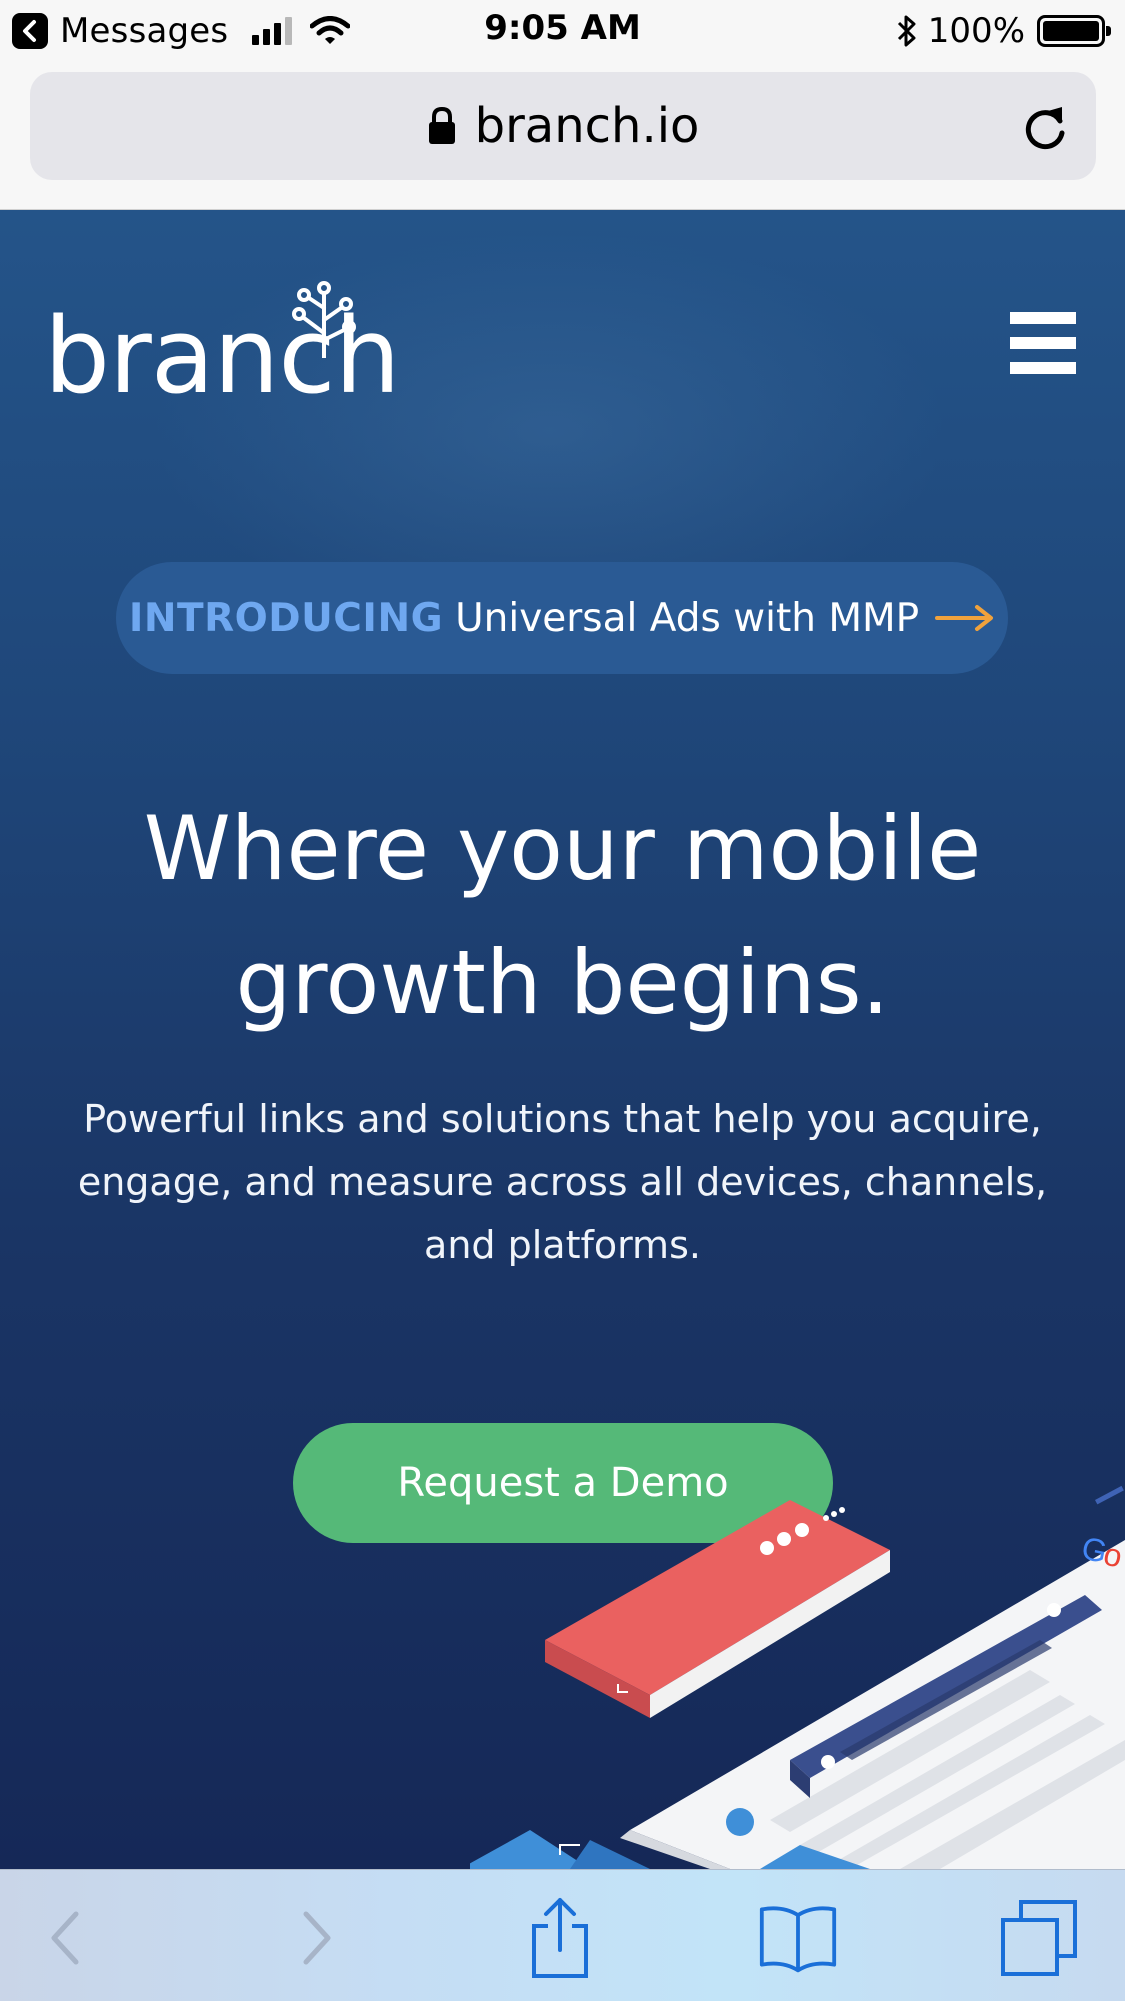 The width and height of the screenshot is (1125, 2001). Describe the element at coordinates (222, 348) in the screenshot. I see `branch-logo: branch` at that location.